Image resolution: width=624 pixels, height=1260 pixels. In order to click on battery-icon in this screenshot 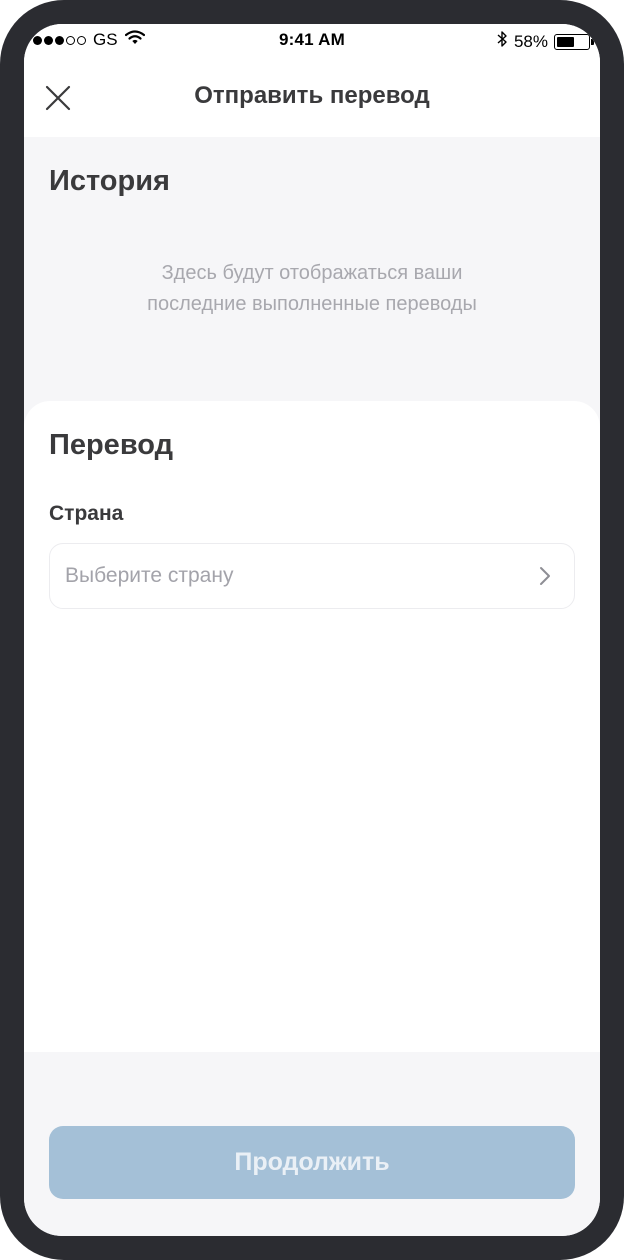, I will do `click(574, 41)`.